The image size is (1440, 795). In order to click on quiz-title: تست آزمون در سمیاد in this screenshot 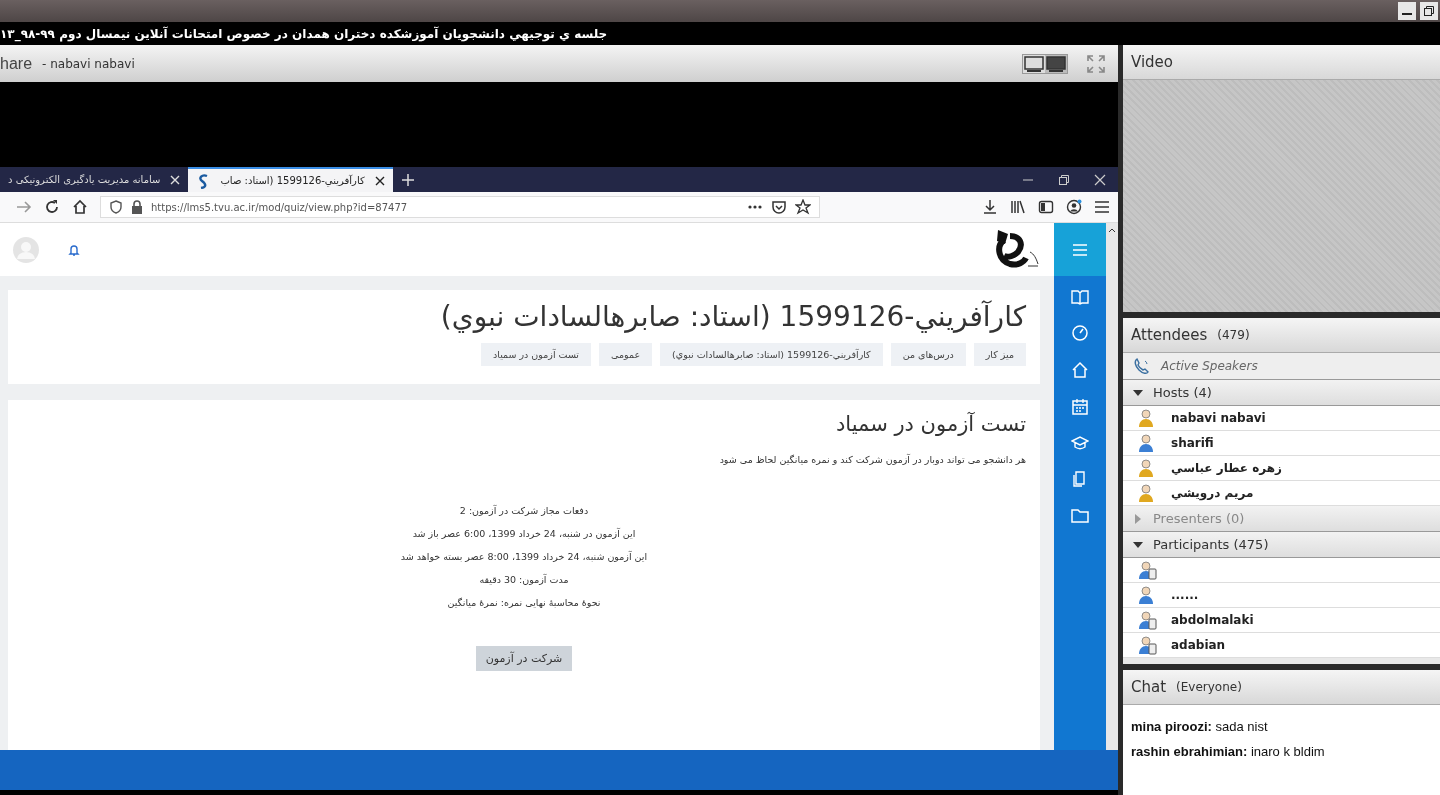, I will do `click(930, 424)`.